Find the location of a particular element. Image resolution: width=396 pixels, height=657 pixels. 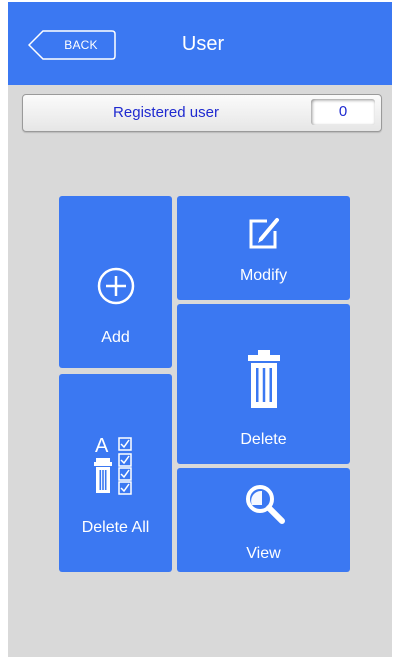

magnifier-icon is located at coordinates (265, 504).